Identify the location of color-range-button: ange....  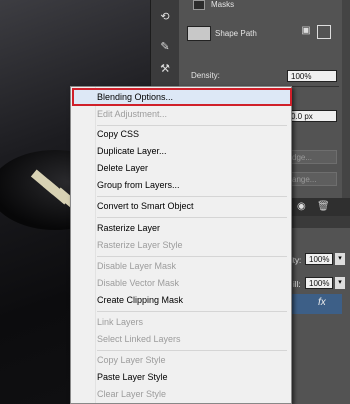
(312, 179).